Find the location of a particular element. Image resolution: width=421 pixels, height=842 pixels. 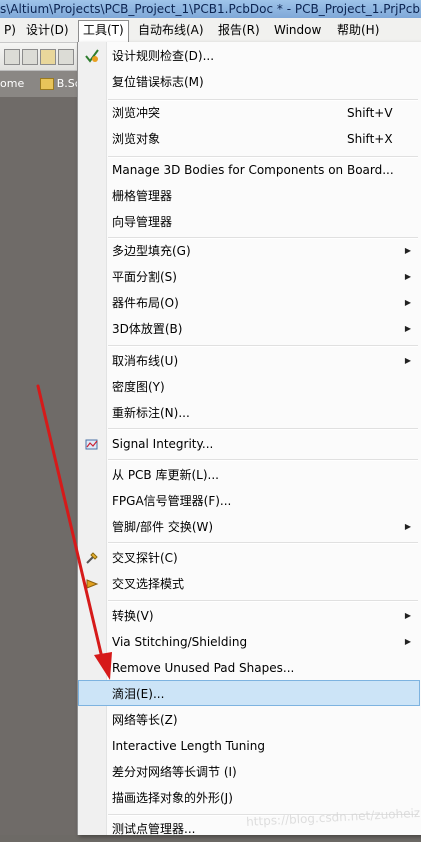

menu-item-label: 管脚/部件 交换(W) is located at coordinates (163, 527).